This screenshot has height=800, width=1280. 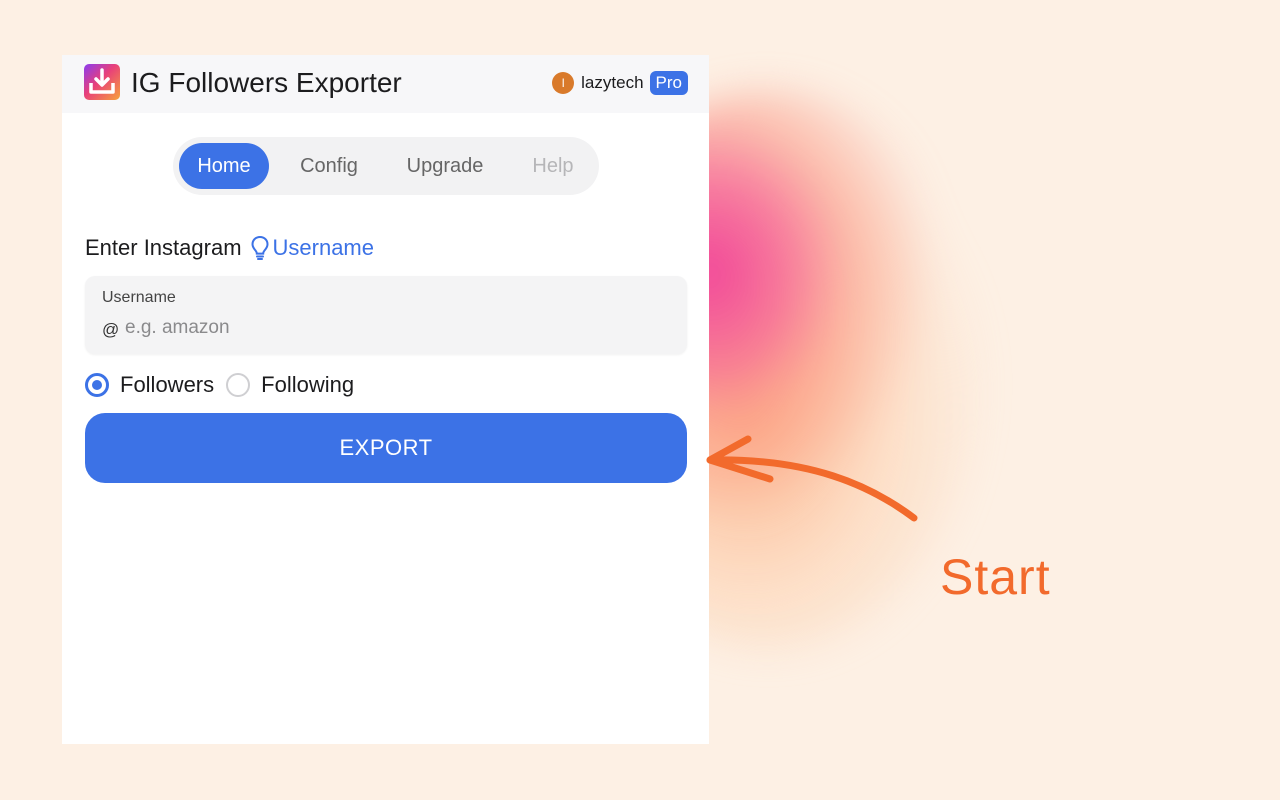 I want to click on export-button: EXPORT, so click(x=386, y=448).